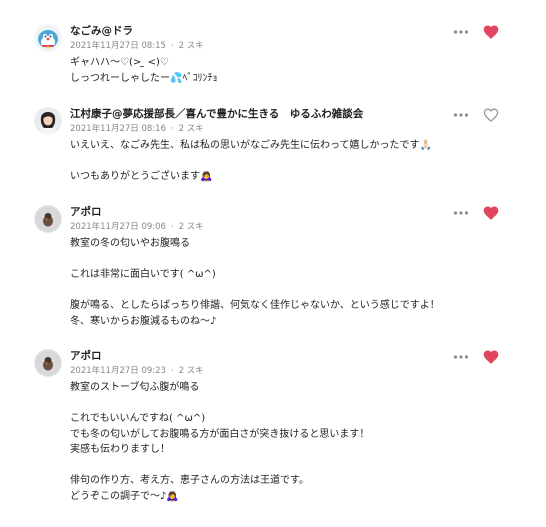  I want to click on comment-line: ギャハハ〜♡(> ̫ <)♡, so click(119, 62).